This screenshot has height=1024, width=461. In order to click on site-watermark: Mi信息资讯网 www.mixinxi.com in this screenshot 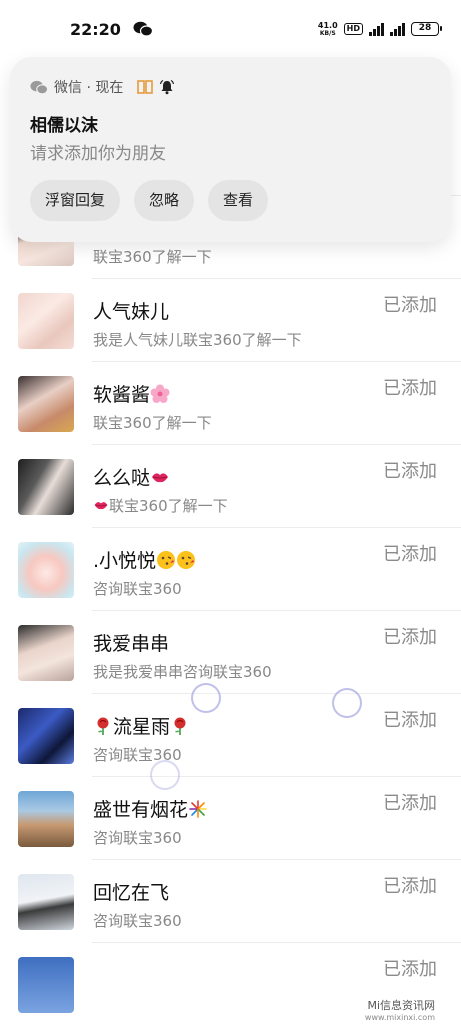, I will do `click(399, 1011)`.